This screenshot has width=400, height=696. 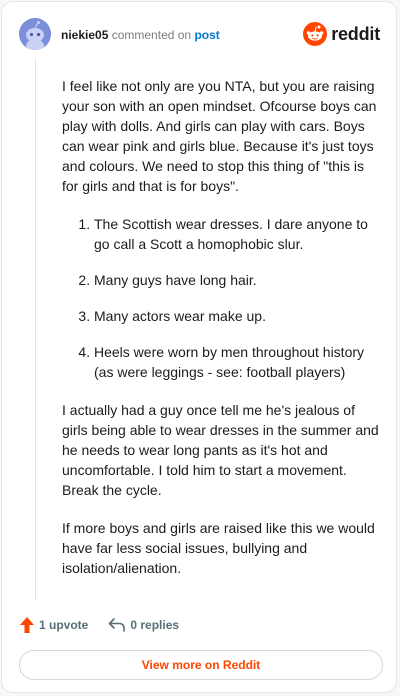 I want to click on username: niekie05, so click(x=84, y=35).